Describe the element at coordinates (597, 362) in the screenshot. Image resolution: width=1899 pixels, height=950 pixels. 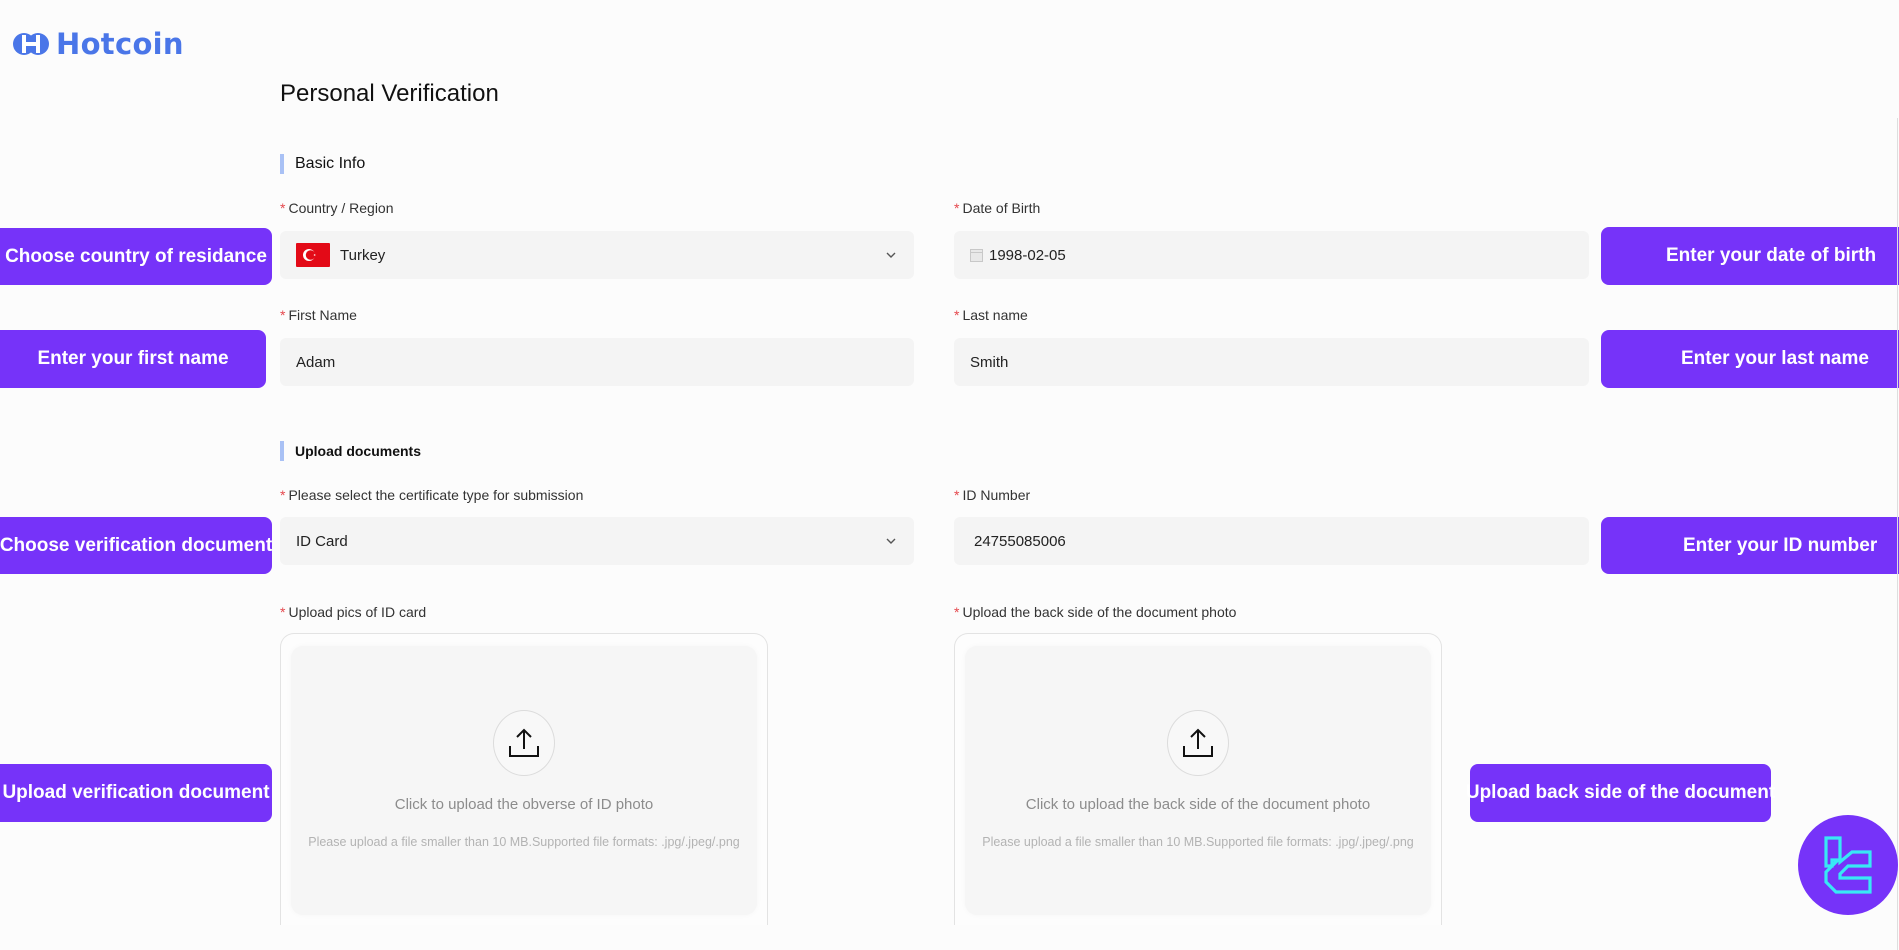
I see `first-name-input: Adam` at that location.